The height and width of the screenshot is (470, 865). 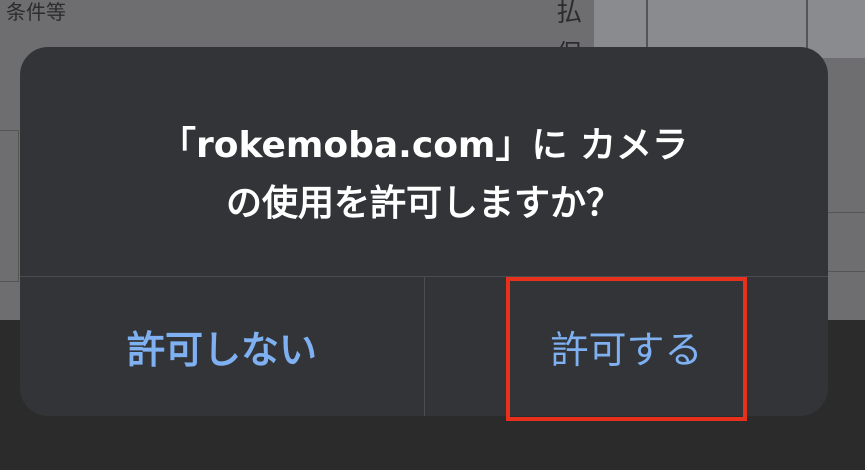 What do you see at coordinates (845, 242) in the screenshot?
I see `background-form-button` at bounding box center [845, 242].